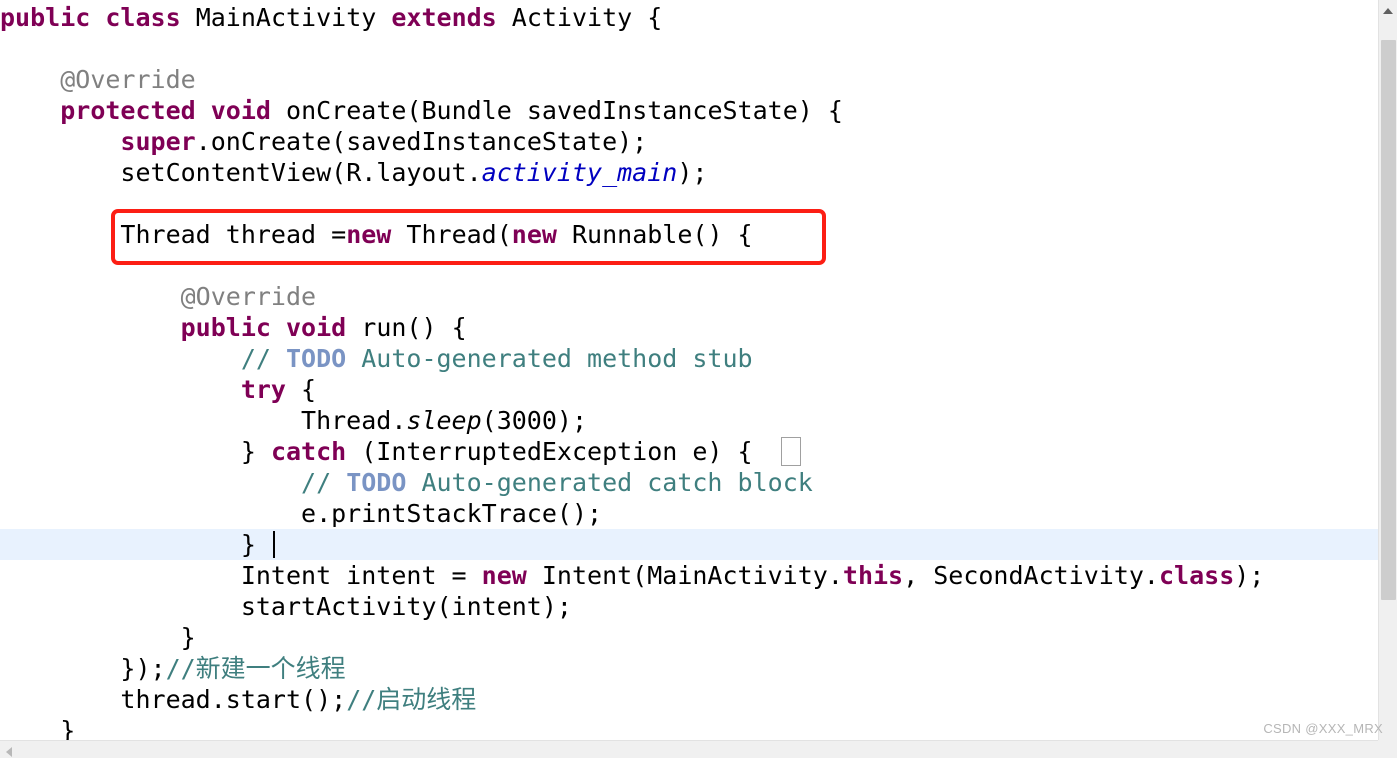  Describe the element at coordinates (1323, 728) in the screenshot. I see `csdn-watermark: CSDN @XXX_MRX` at that location.